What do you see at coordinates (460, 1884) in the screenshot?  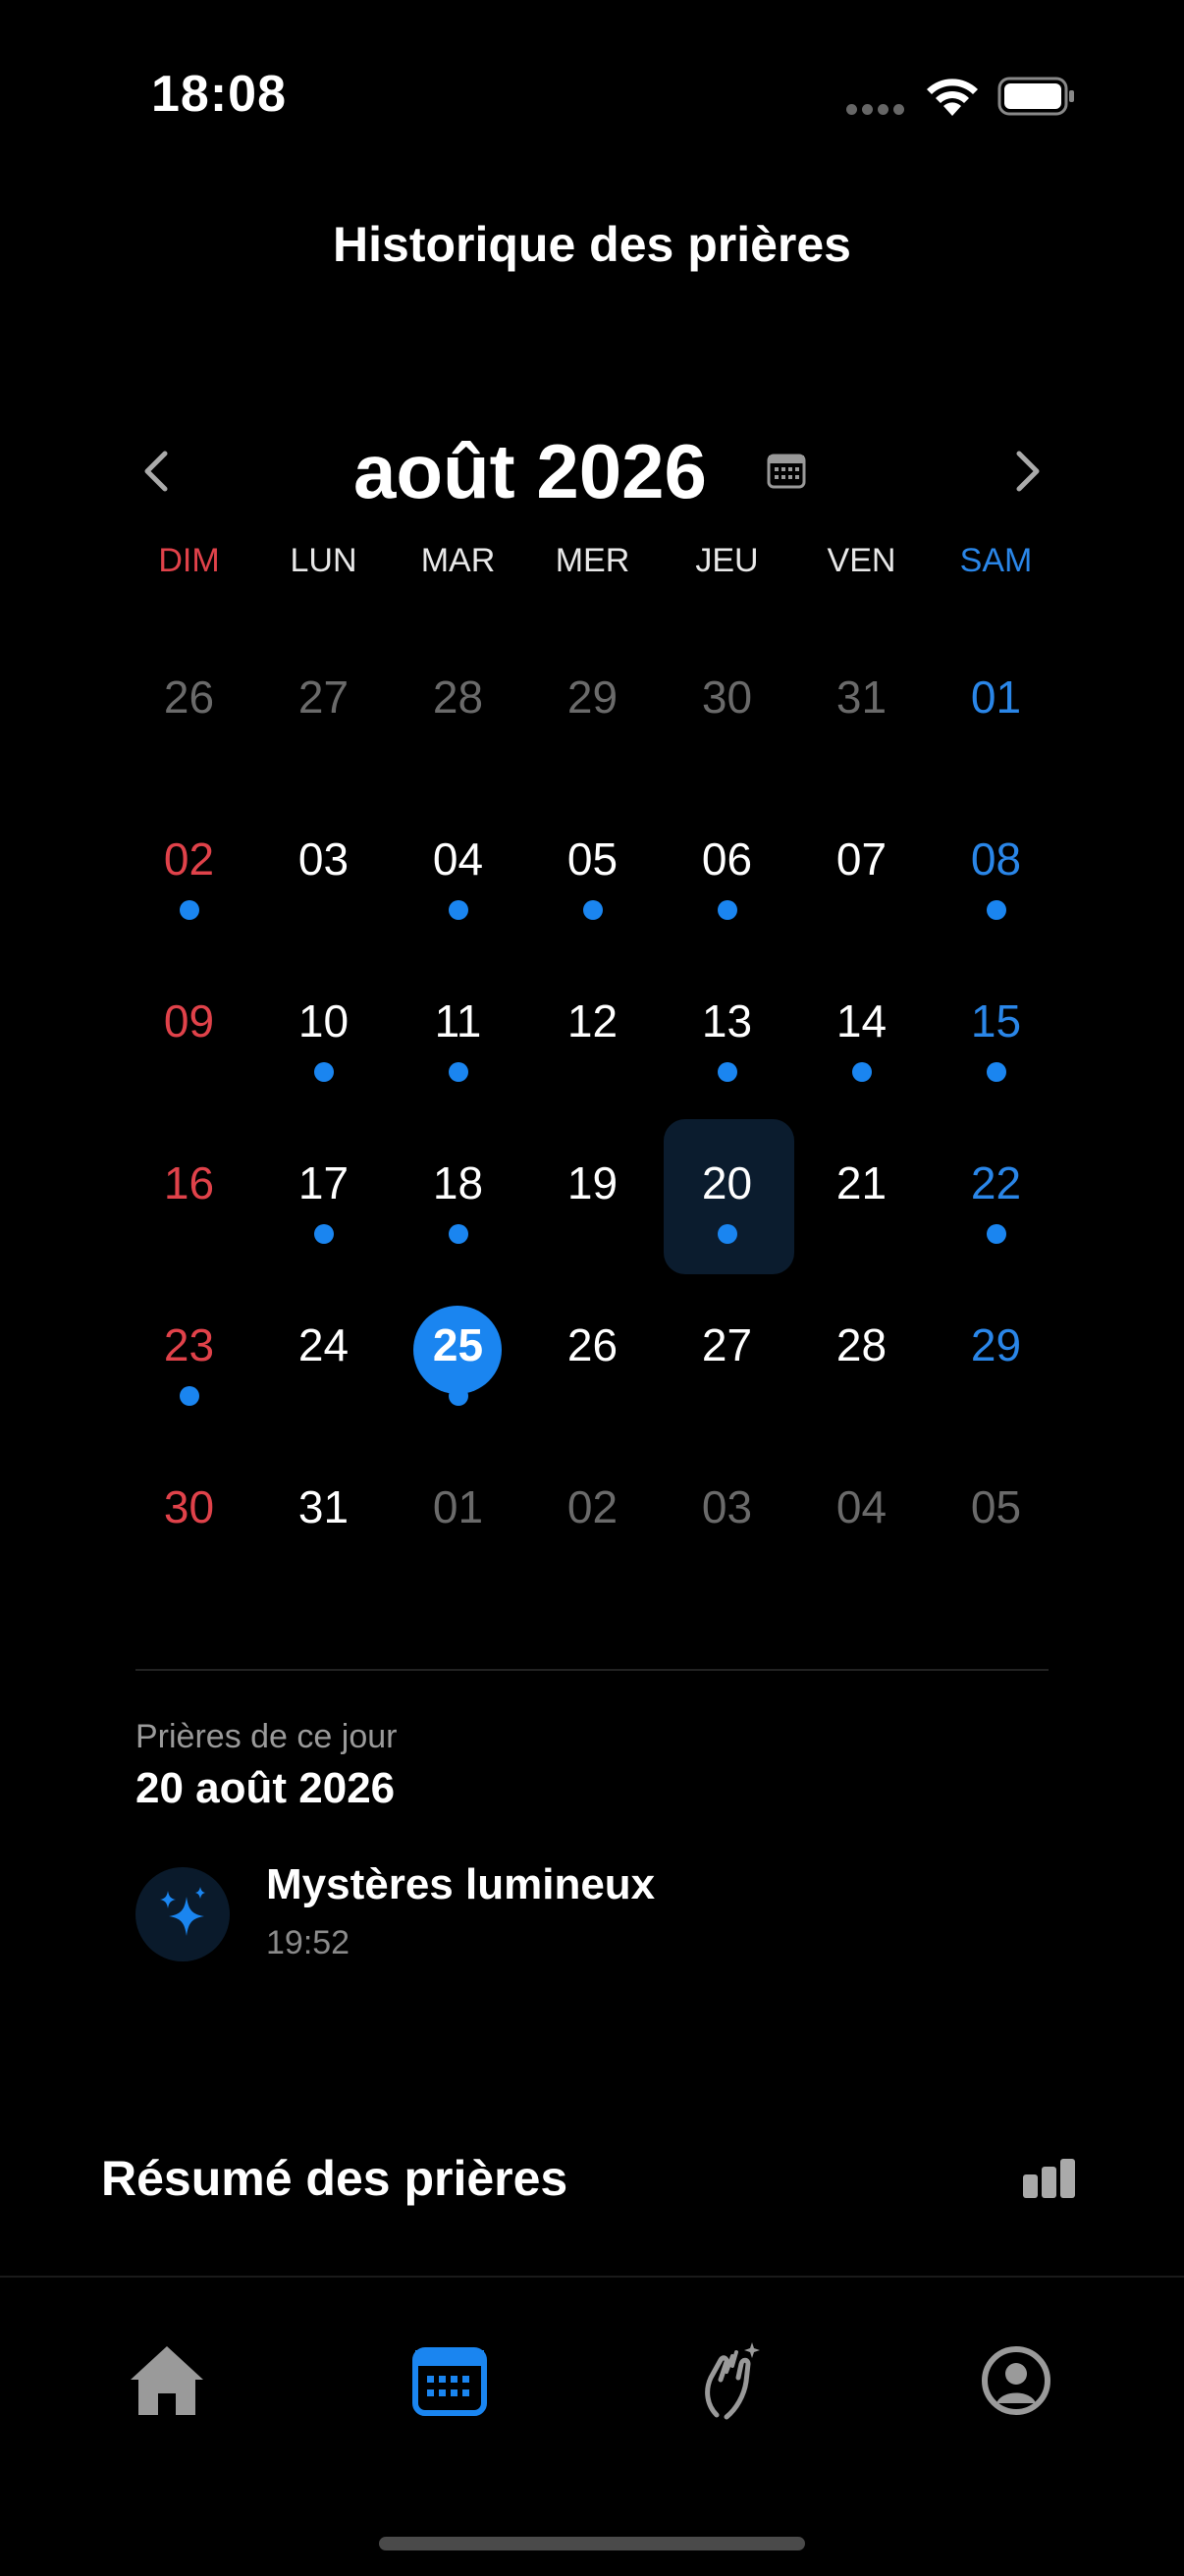 I see `prayer-name: Mystères lumineux` at bounding box center [460, 1884].